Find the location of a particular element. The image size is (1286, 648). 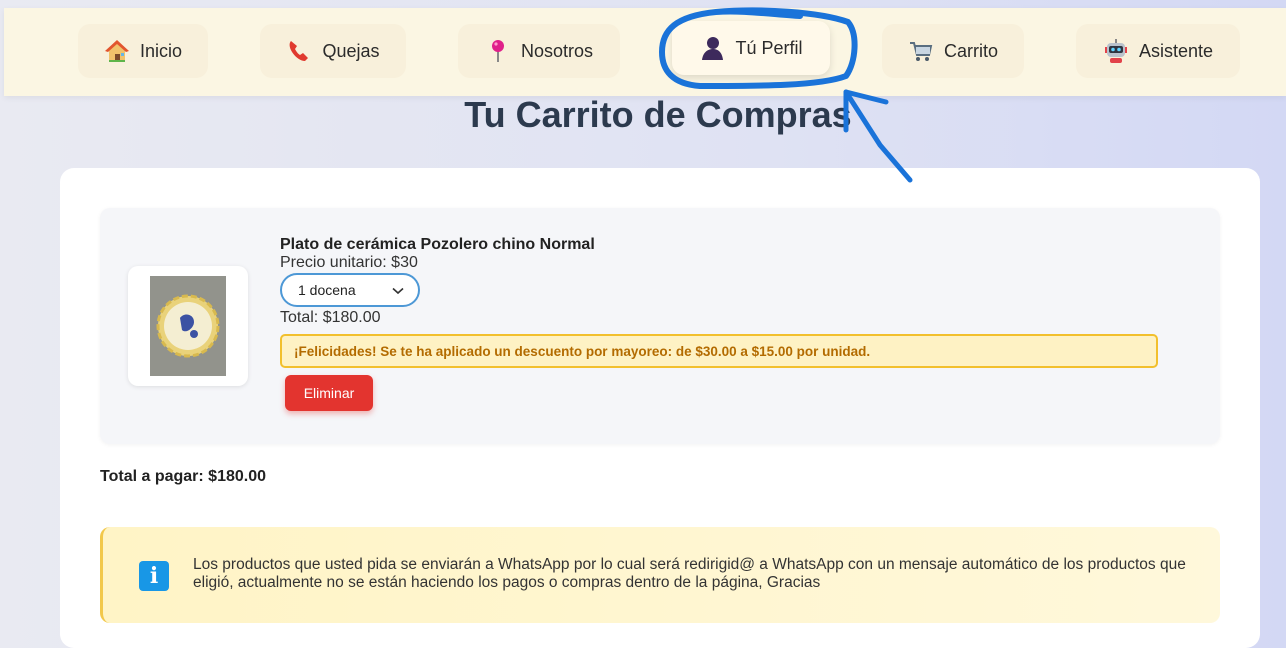

nav-label-tu-perfil: Tú Perfil is located at coordinates (769, 47).